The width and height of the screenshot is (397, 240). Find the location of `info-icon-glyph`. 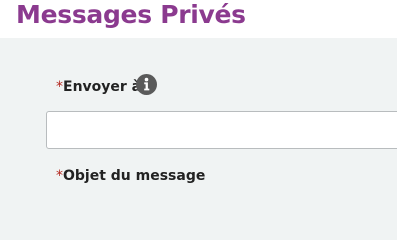

info-icon-glyph is located at coordinates (147, 84).